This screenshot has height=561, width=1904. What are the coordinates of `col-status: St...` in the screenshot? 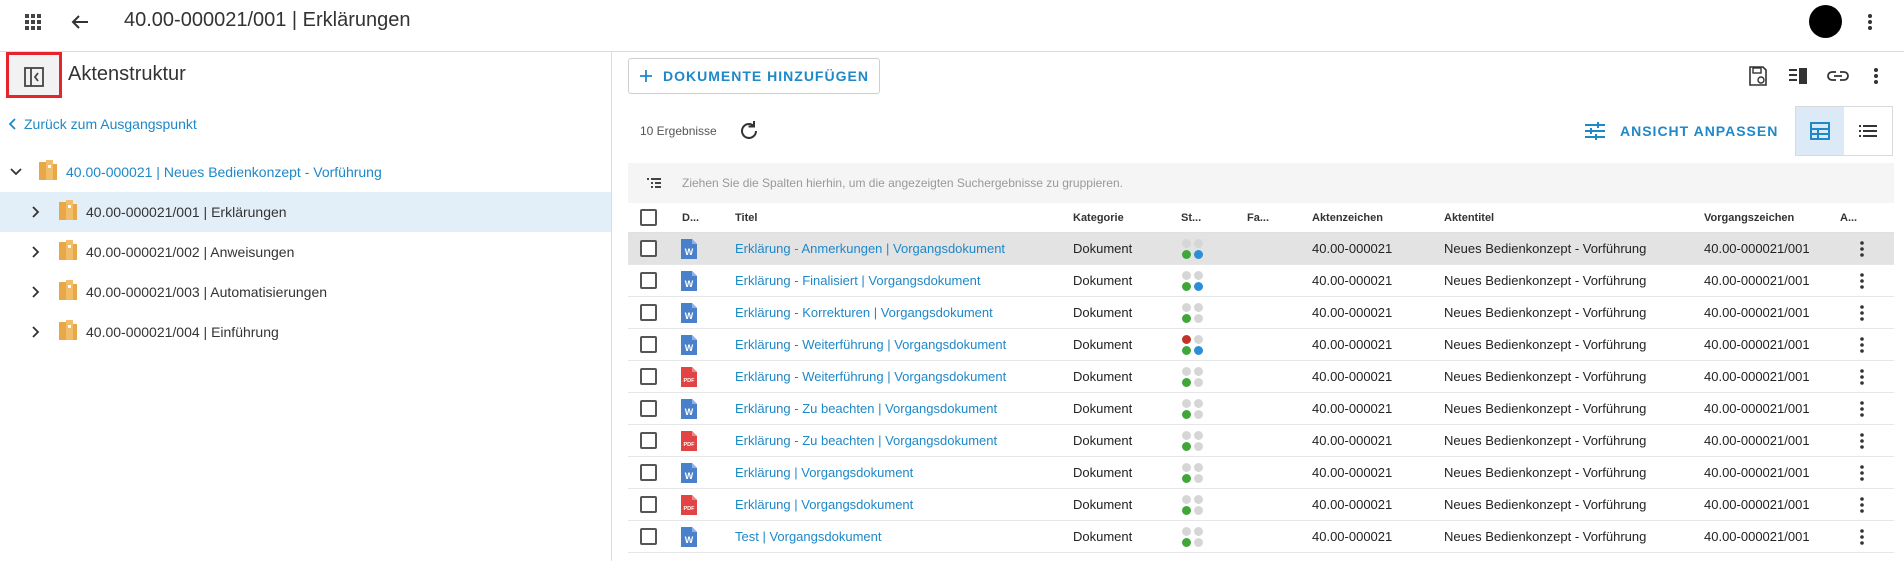 It's located at (1201, 217).